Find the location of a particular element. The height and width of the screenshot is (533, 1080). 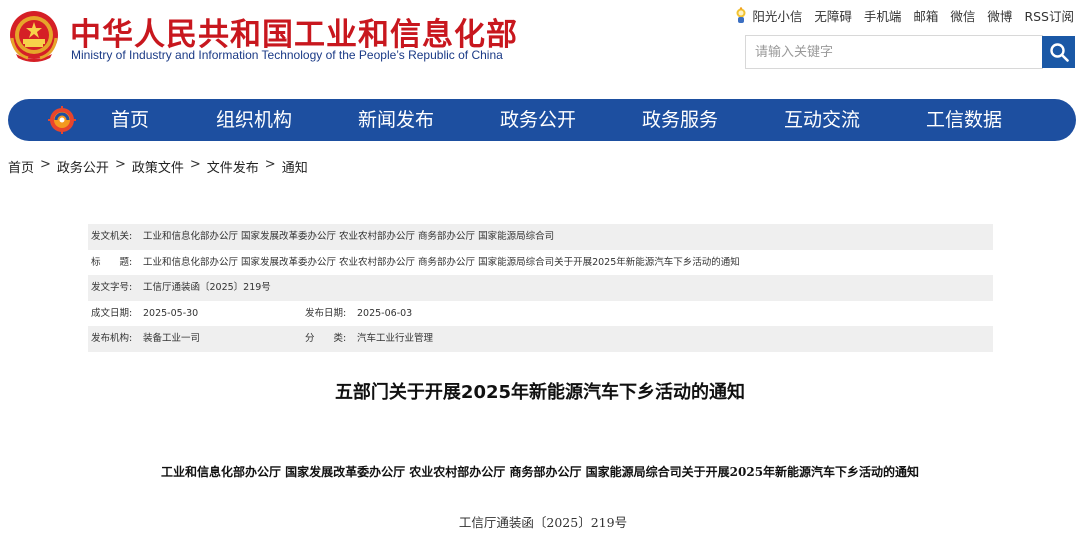

breadcrumb-item-policy-documents: 政策文件 is located at coordinates (158, 166).